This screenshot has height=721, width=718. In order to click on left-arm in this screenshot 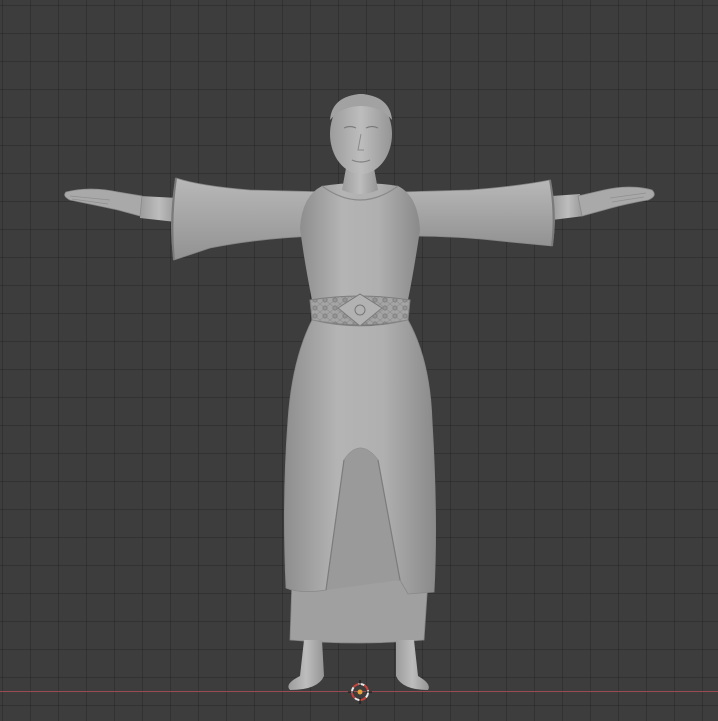, I will do `click(121, 205)`.